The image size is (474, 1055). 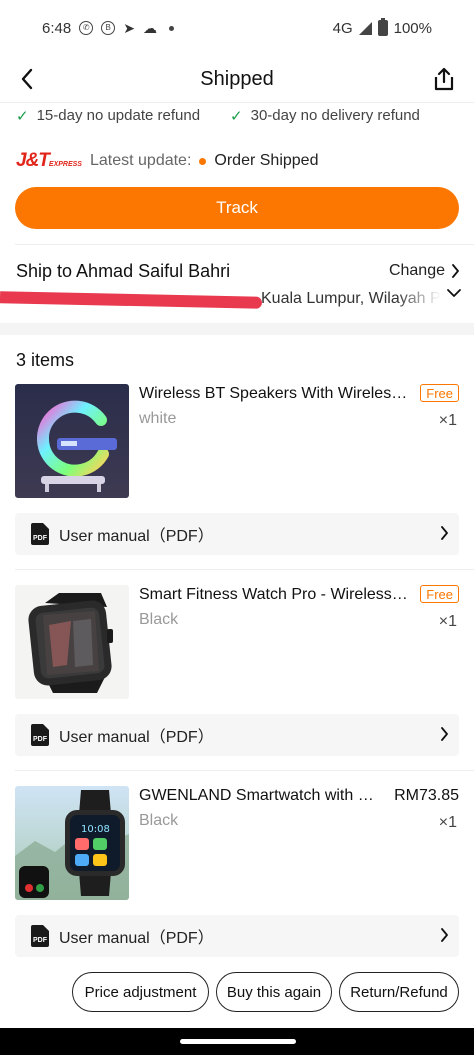 I want to click on nav-bar: Shipped, so click(x=237, y=79).